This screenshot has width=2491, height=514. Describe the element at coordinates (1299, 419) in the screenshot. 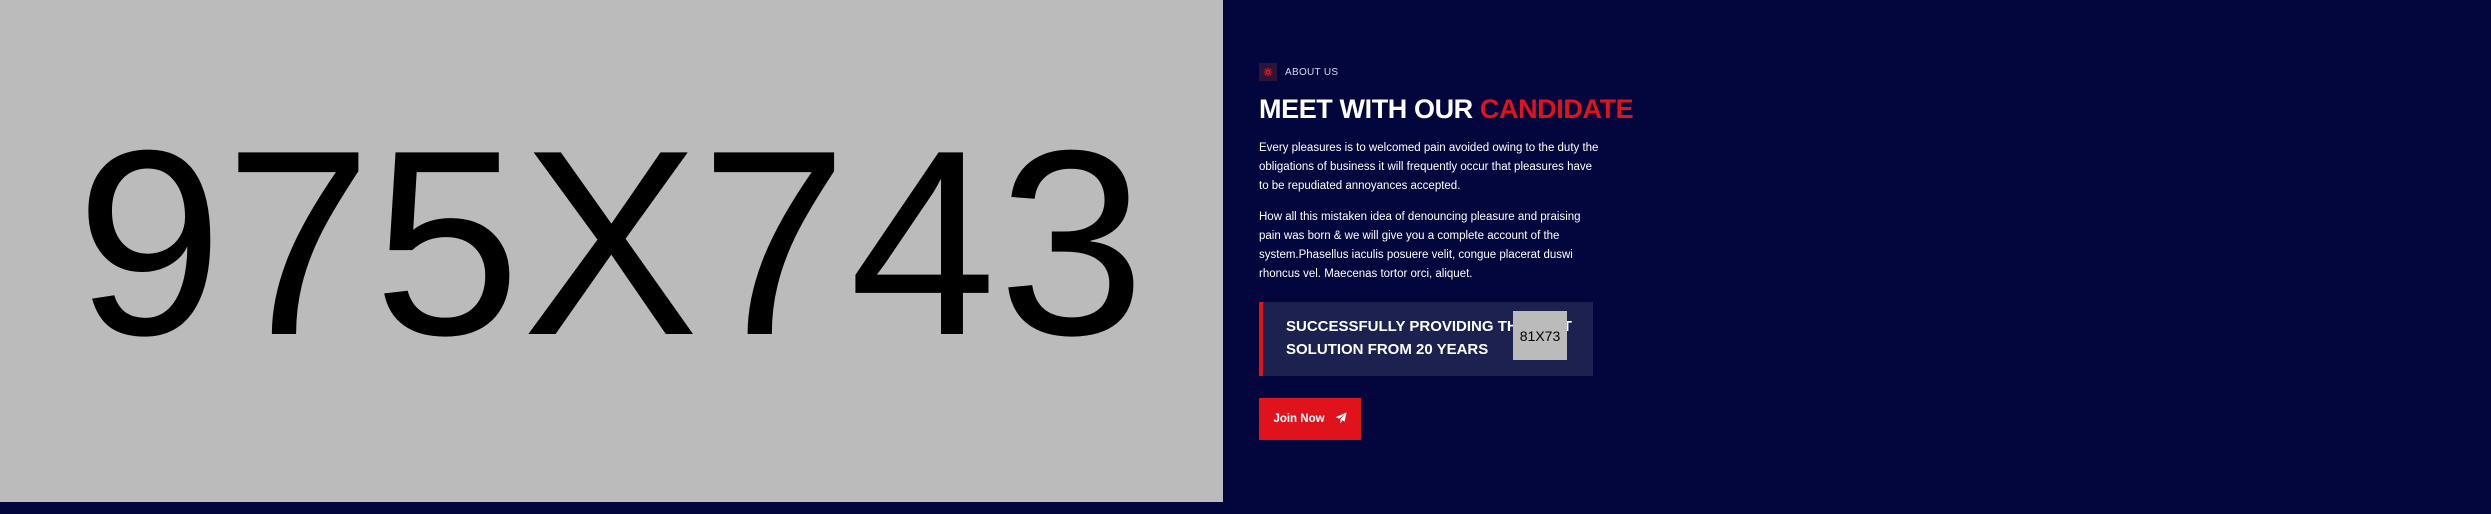

I see `join-now-label: Join Now` at that location.